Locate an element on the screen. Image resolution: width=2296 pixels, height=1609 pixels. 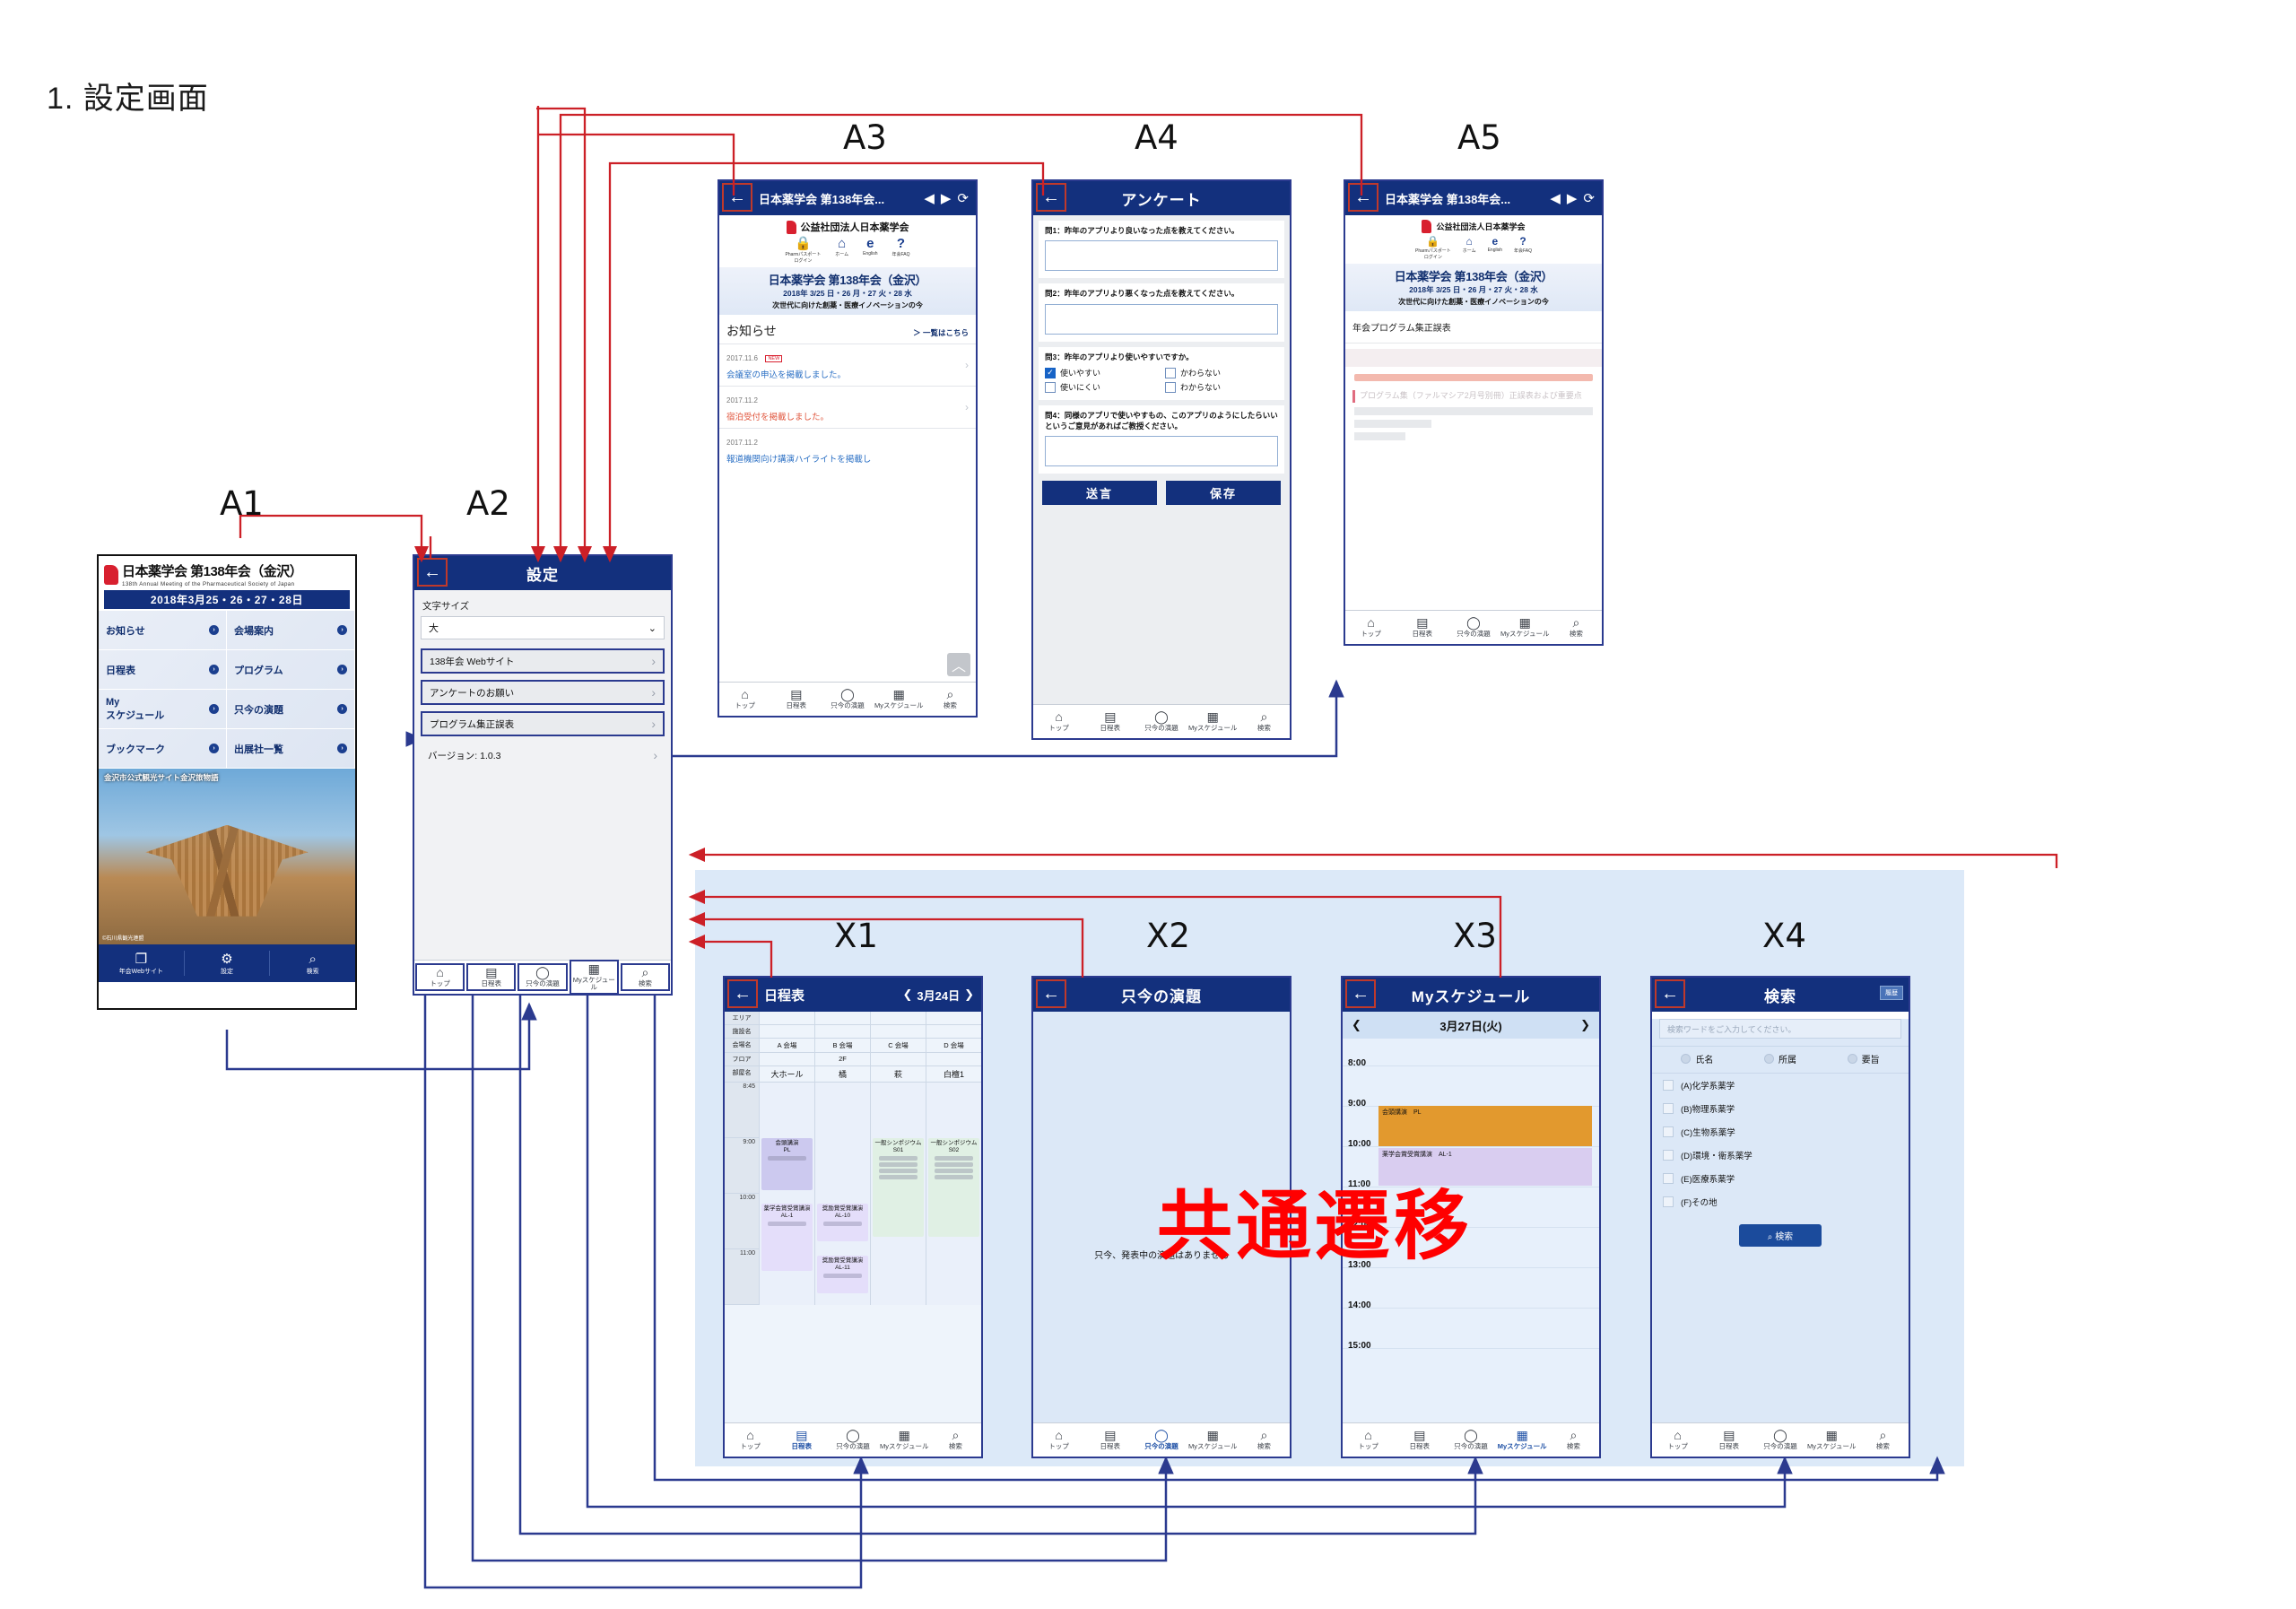
schedule-event: 奨励賞受賞講演 AL-11 is located at coordinates (842, 1274).